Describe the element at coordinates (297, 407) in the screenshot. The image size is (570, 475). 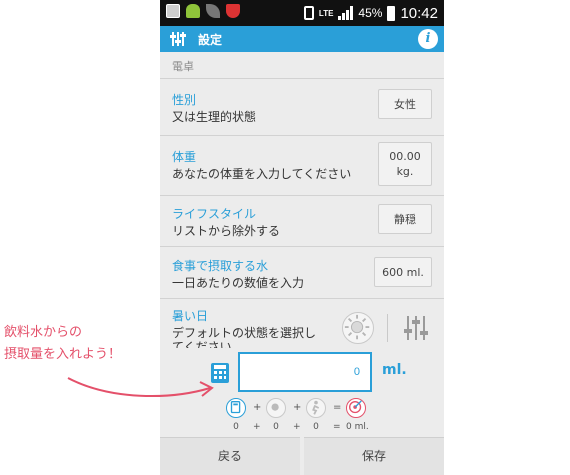
I see `formula-plus-2: +` at that location.